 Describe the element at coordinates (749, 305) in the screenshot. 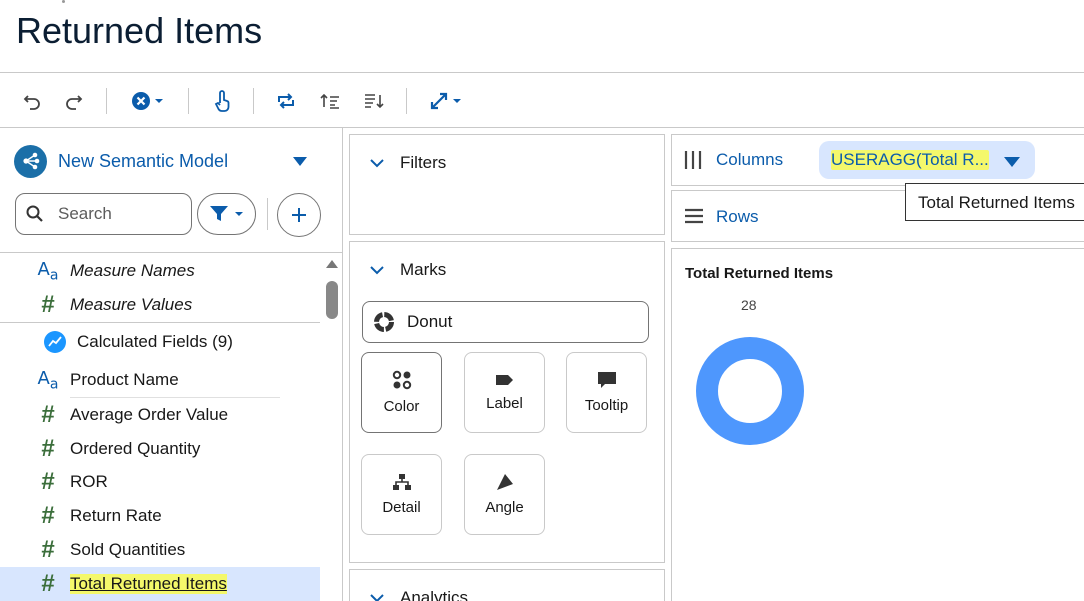

I see `viz-value-label: 28` at that location.